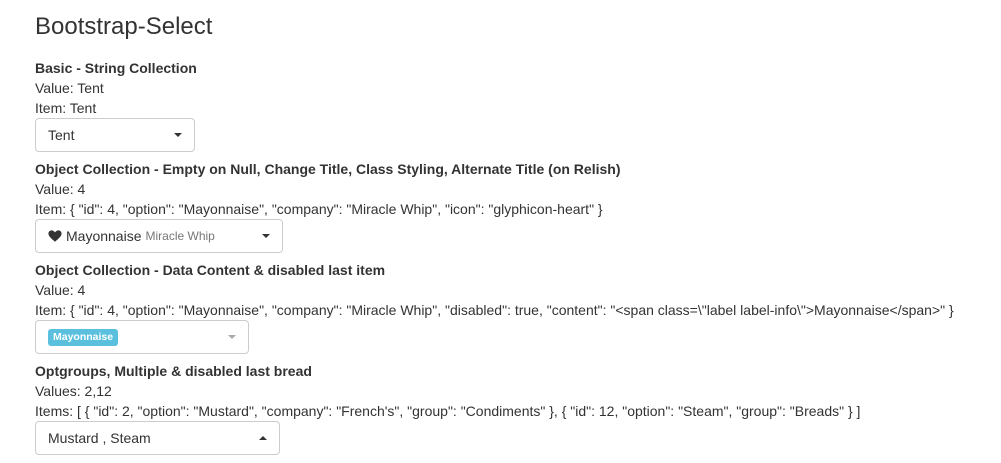 The width and height of the screenshot is (1001, 463). What do you see at coordinates (180, 236) in the screenshot?
I see `select-subtext: Miracle Whip` at bounding box center [180, 236].